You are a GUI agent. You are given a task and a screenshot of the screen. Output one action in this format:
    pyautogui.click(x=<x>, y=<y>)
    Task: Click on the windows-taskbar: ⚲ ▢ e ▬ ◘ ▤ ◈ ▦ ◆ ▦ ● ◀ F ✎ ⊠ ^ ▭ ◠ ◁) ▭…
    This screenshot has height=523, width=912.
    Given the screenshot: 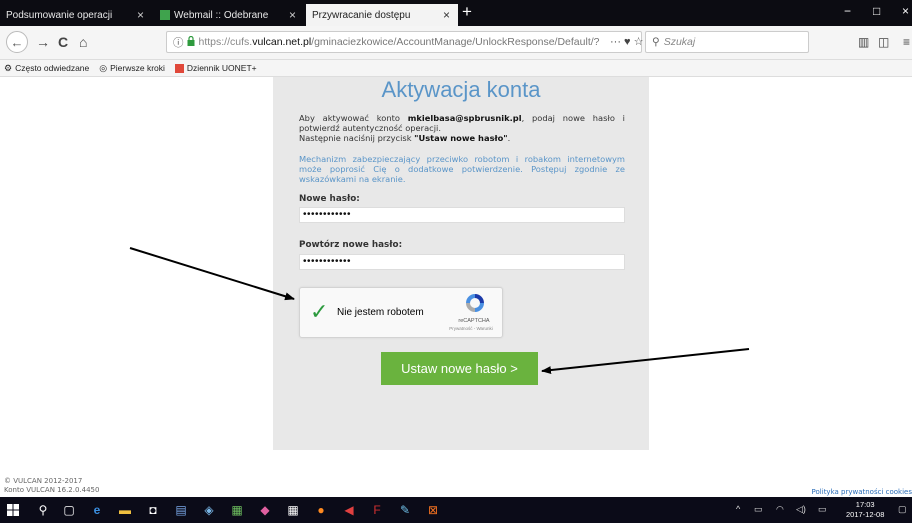 What is the action you would take?
    pyautogui.click(x=456, y=510)
    